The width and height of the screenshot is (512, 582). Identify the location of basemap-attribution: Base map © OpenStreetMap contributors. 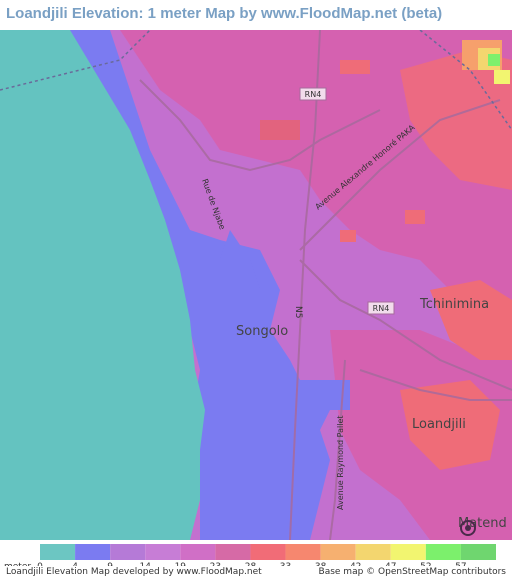
(412, 572).